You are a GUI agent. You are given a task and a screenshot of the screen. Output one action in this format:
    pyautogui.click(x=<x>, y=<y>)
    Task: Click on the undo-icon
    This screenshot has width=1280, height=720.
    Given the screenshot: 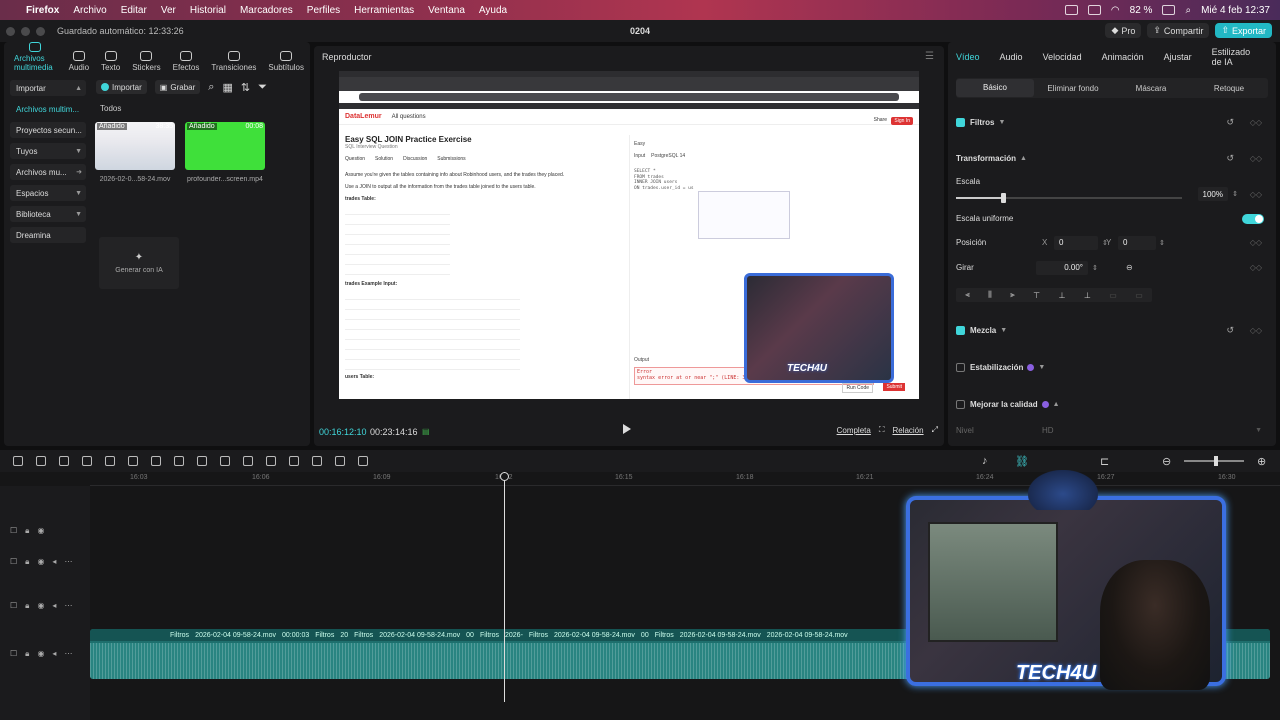 What is the action you would take?
    pyautogui.click(x=41, y=461)
    